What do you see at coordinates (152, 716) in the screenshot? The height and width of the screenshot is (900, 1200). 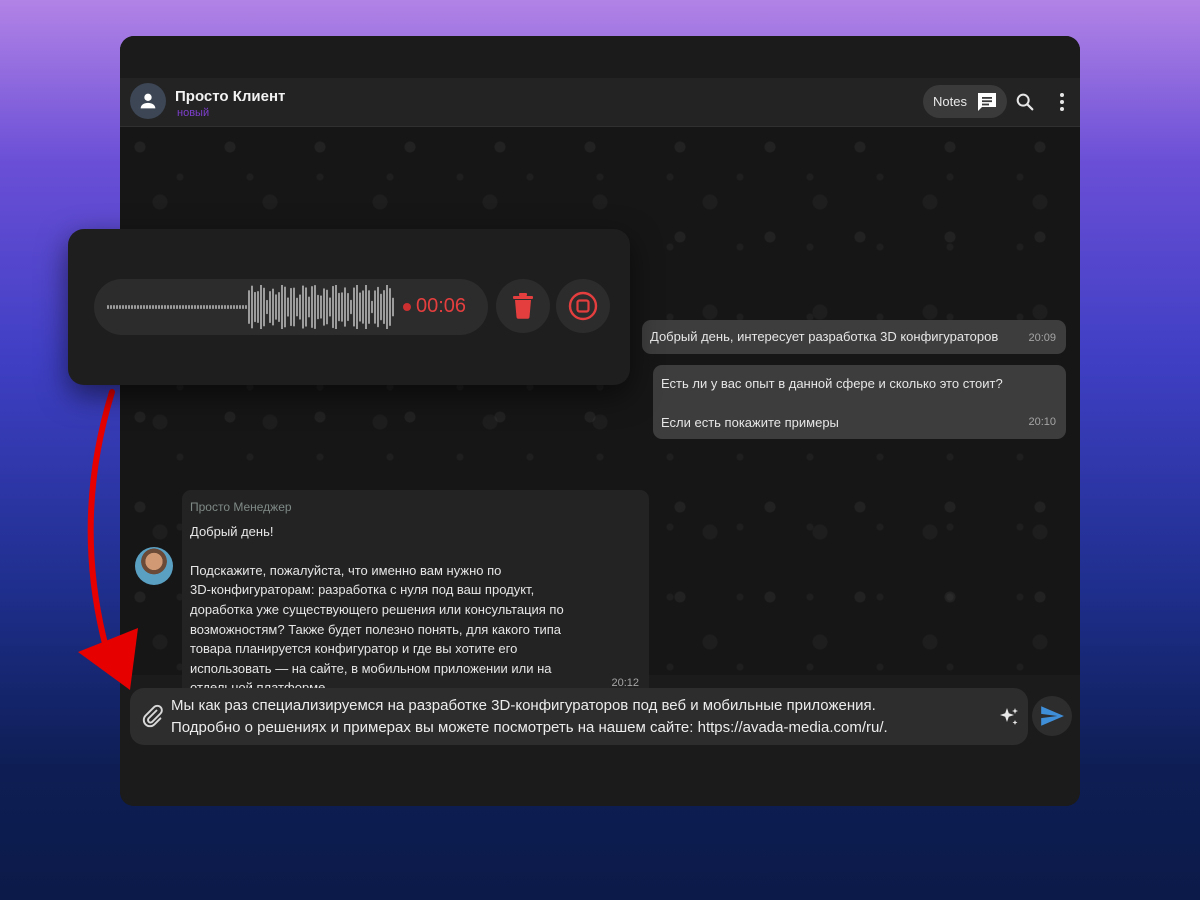 I see `paperclip-icon` at bounding box center [152, 716].